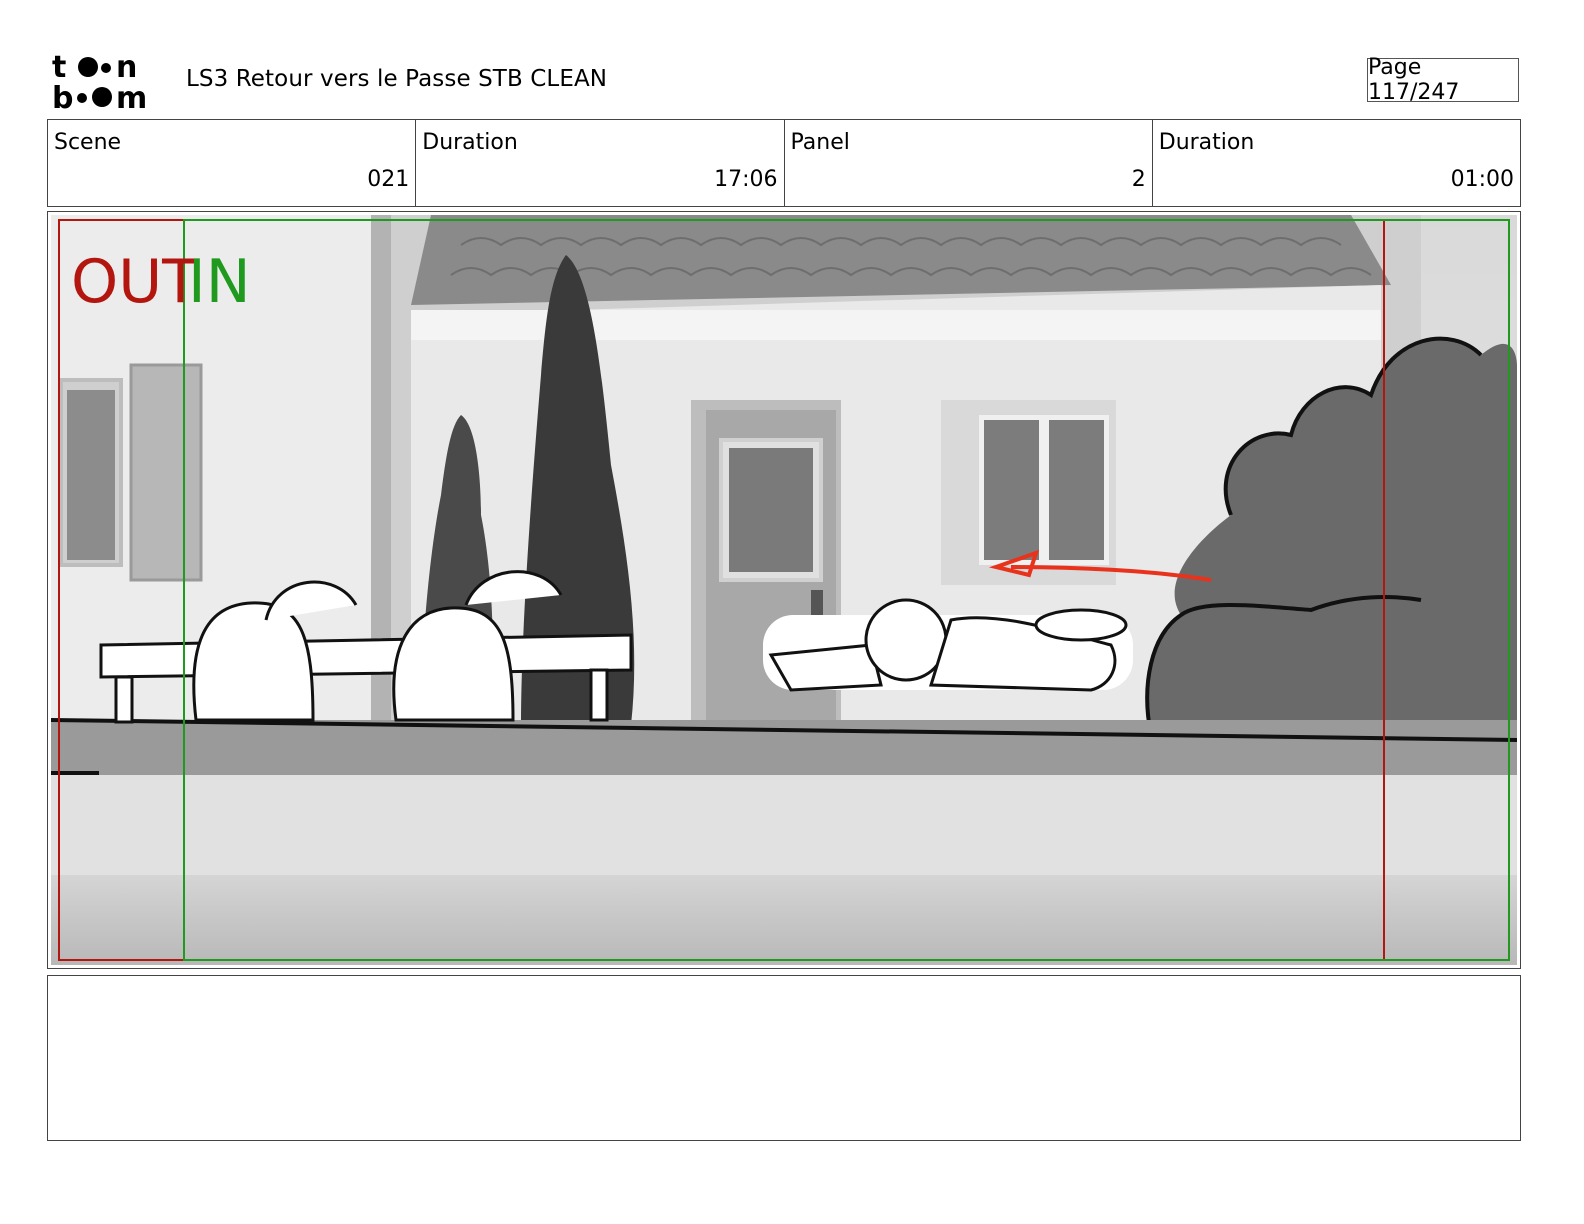  I want to click on toonboom-logo: t n b m, so click(99, 81).